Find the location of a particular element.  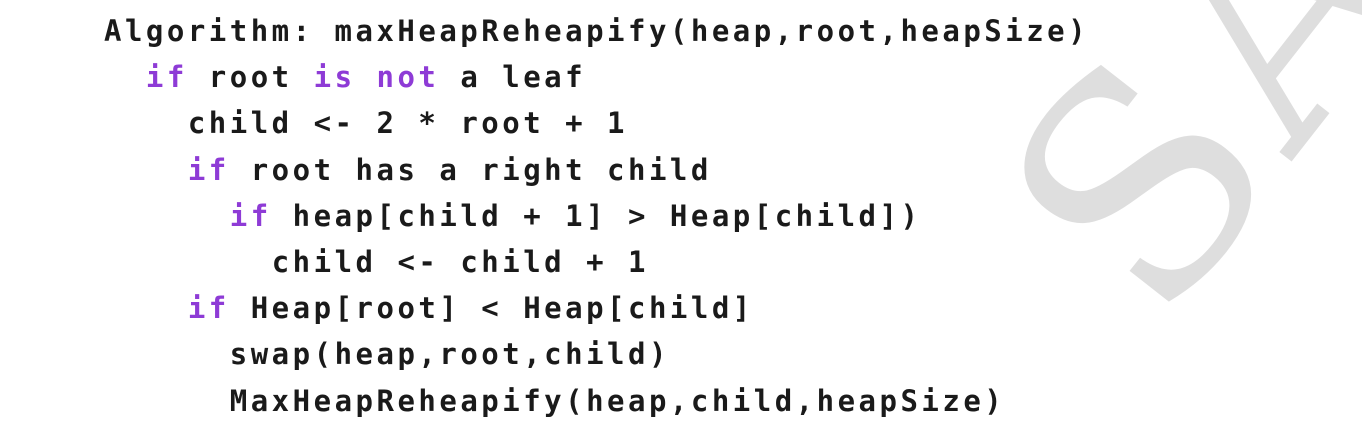

code-line: child <- 2 * root + 1 is located at coordinates (596, 123).